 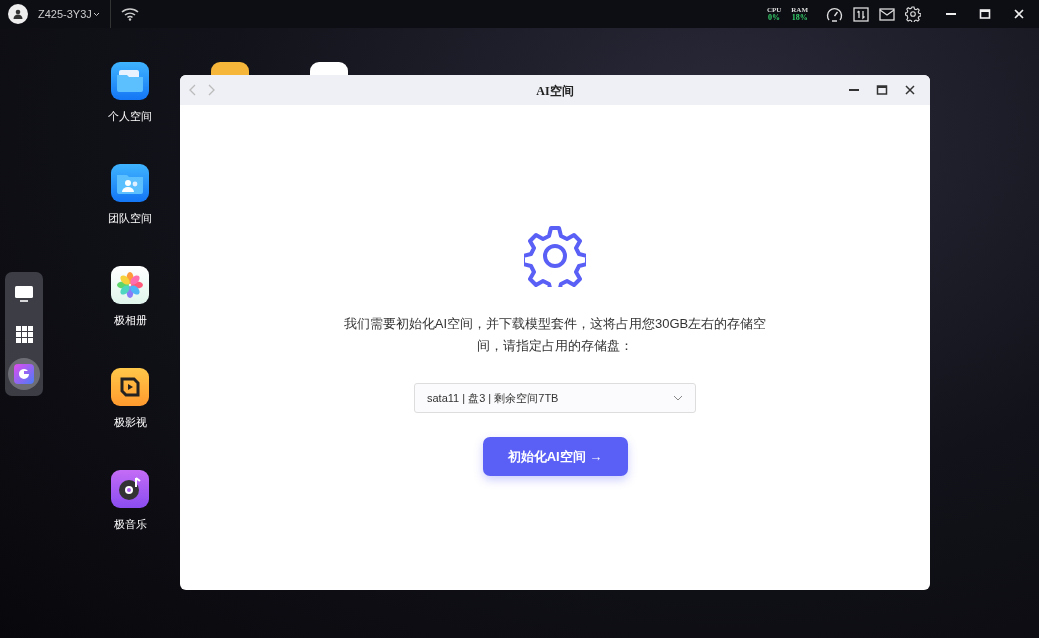 I want to click on gear-icon, so click(x=555, y=256).